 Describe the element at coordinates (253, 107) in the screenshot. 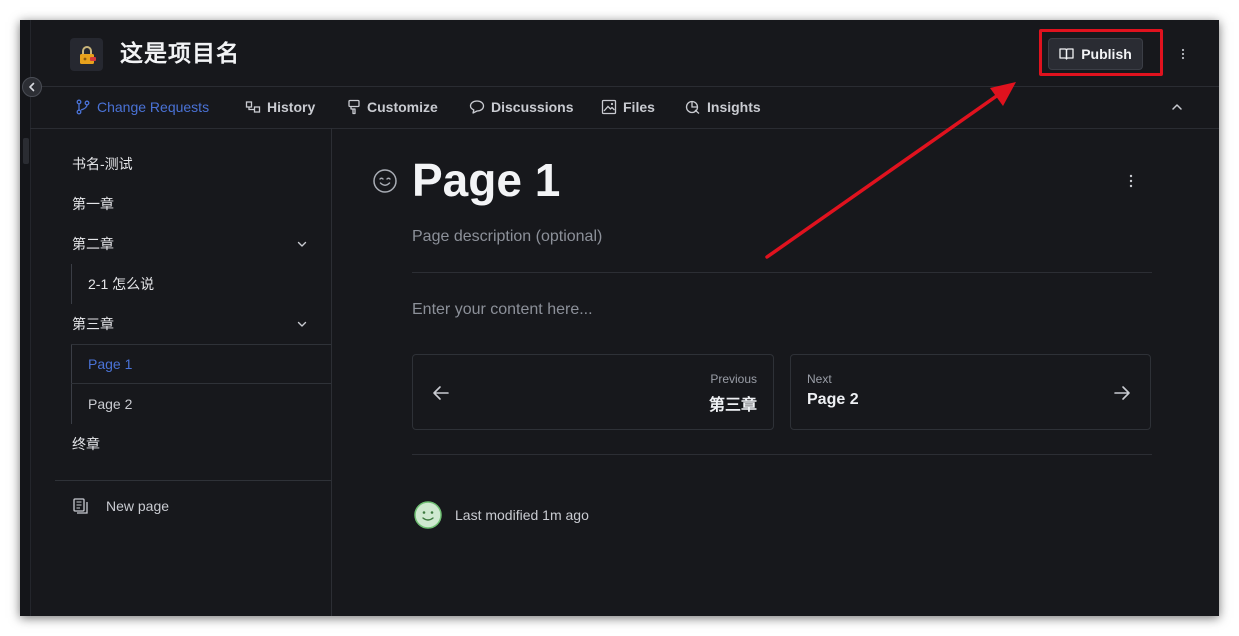

I see `history-icon` at that location.